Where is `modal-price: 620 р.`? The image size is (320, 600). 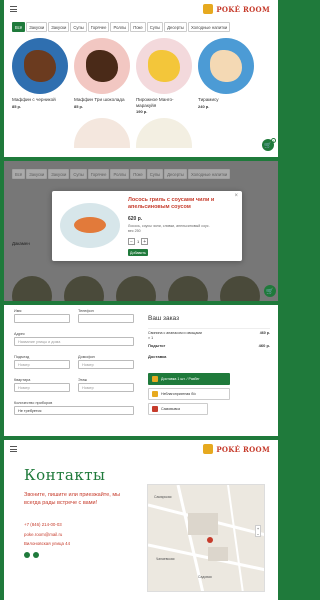 modal-price: 620 р. is located at coordinates (135, 219).